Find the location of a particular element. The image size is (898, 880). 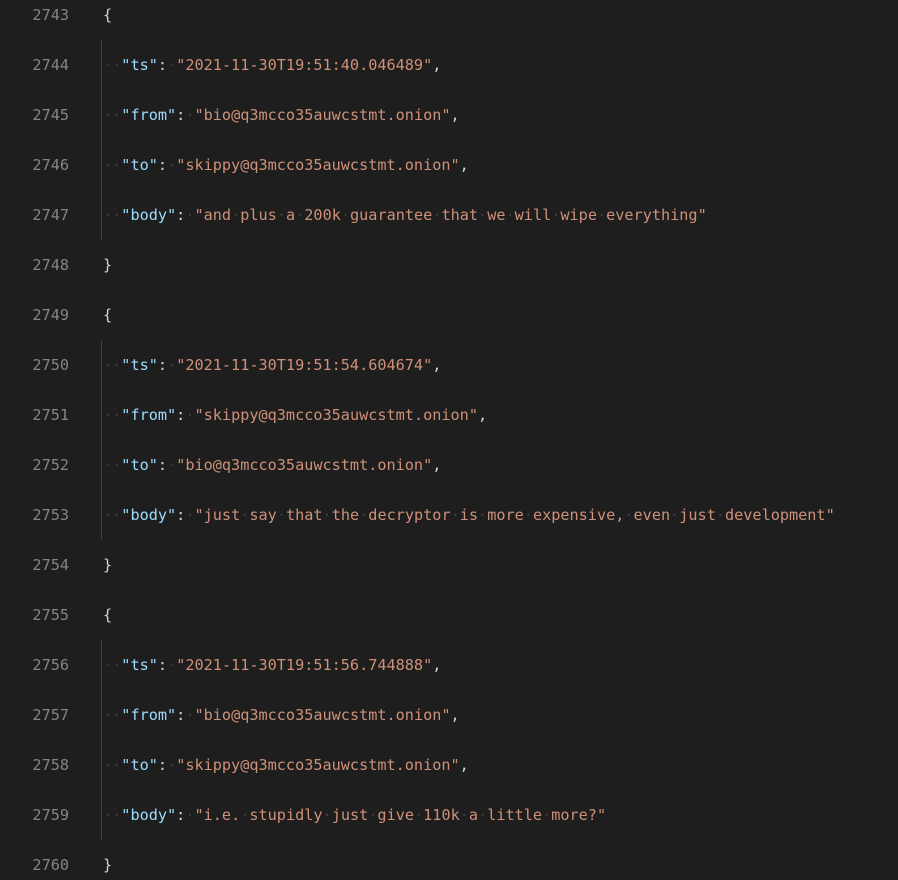

line-number: 2750 is located at coordinates (50, 365).